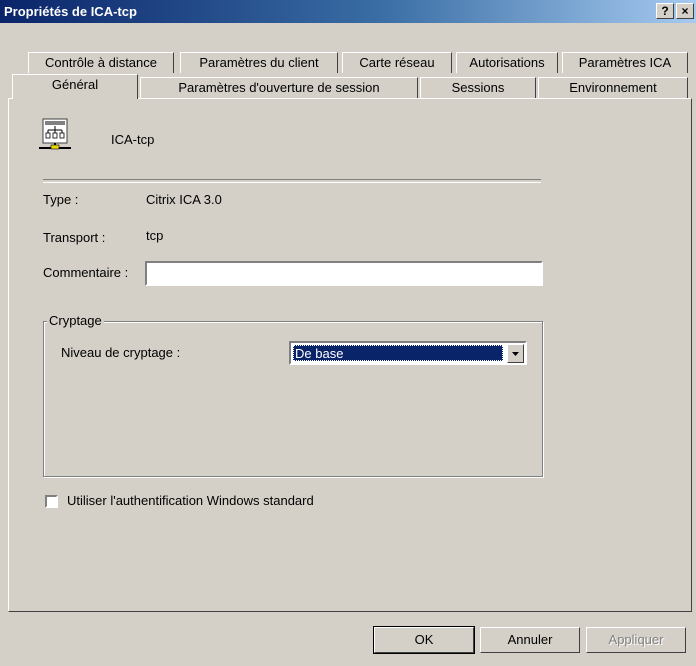 Image resolution: width=696 pixels, height=666 pixels. I want to click on comment-label: Commentaire :, so click(86, 272).